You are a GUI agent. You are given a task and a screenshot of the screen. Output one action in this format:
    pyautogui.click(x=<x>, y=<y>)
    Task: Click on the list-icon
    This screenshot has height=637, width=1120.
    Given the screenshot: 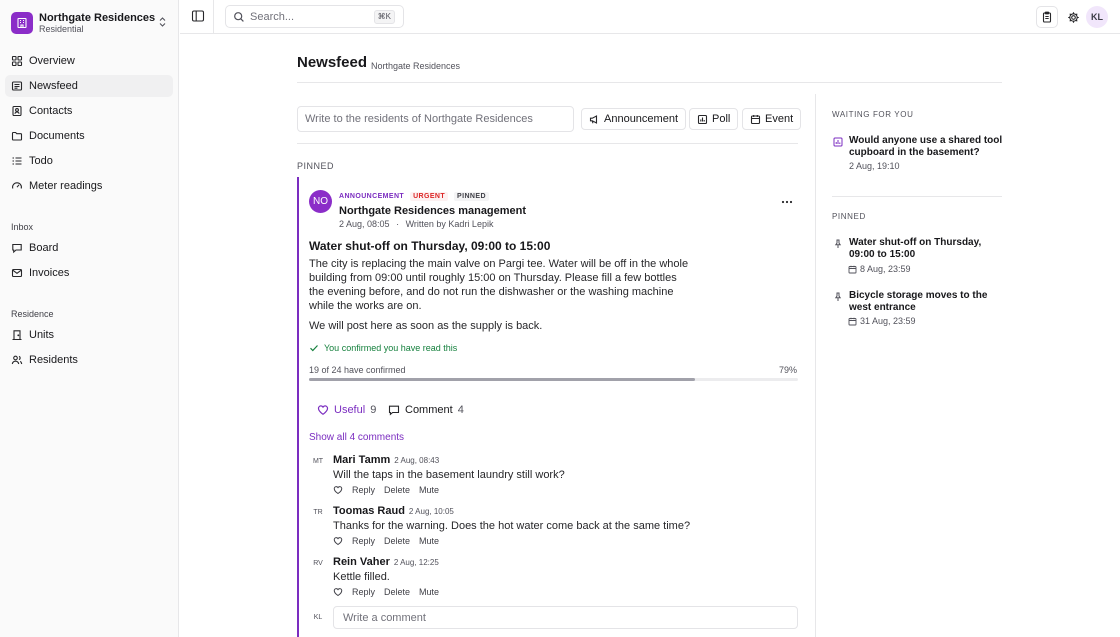 What is the action you would take?
    pyautogui.click(x=17, y=161)
    